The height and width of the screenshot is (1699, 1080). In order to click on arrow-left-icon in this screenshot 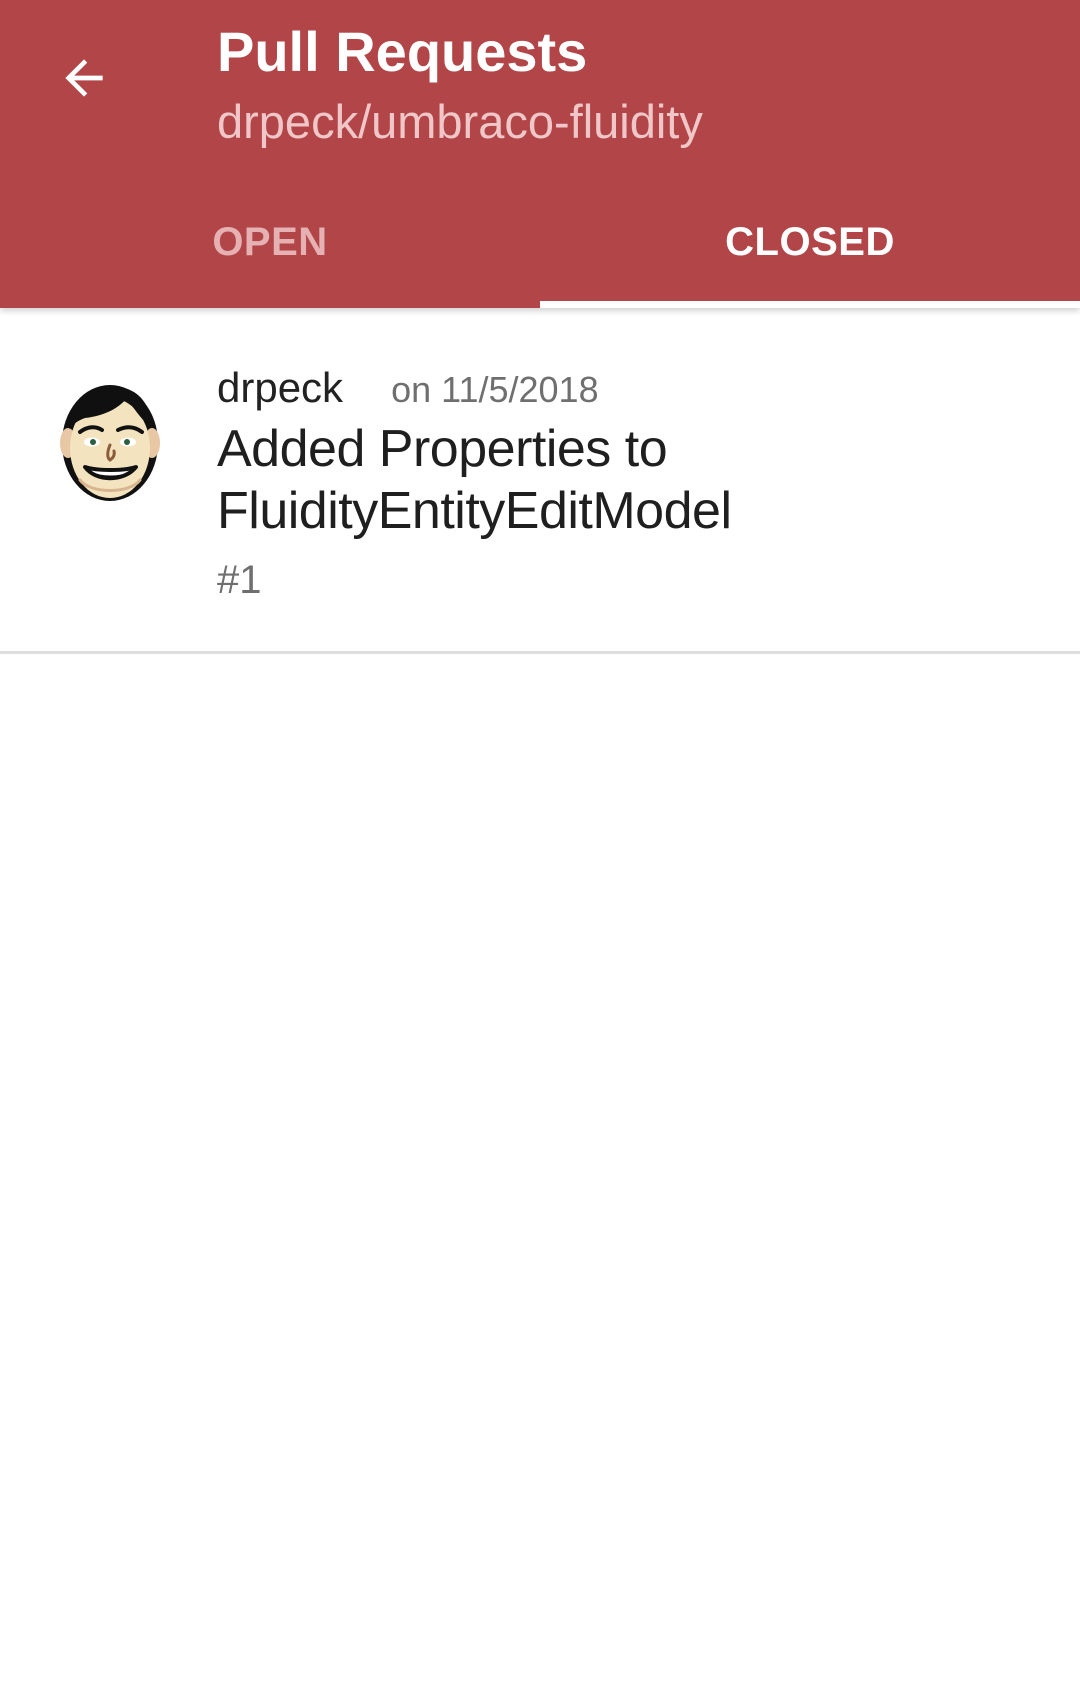, I will do `click(84, 78)`.